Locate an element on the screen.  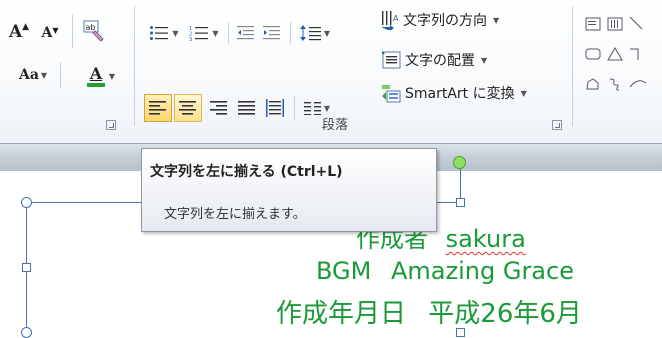
line-spacing-button: ▼ is located at coordinates (315, 33).